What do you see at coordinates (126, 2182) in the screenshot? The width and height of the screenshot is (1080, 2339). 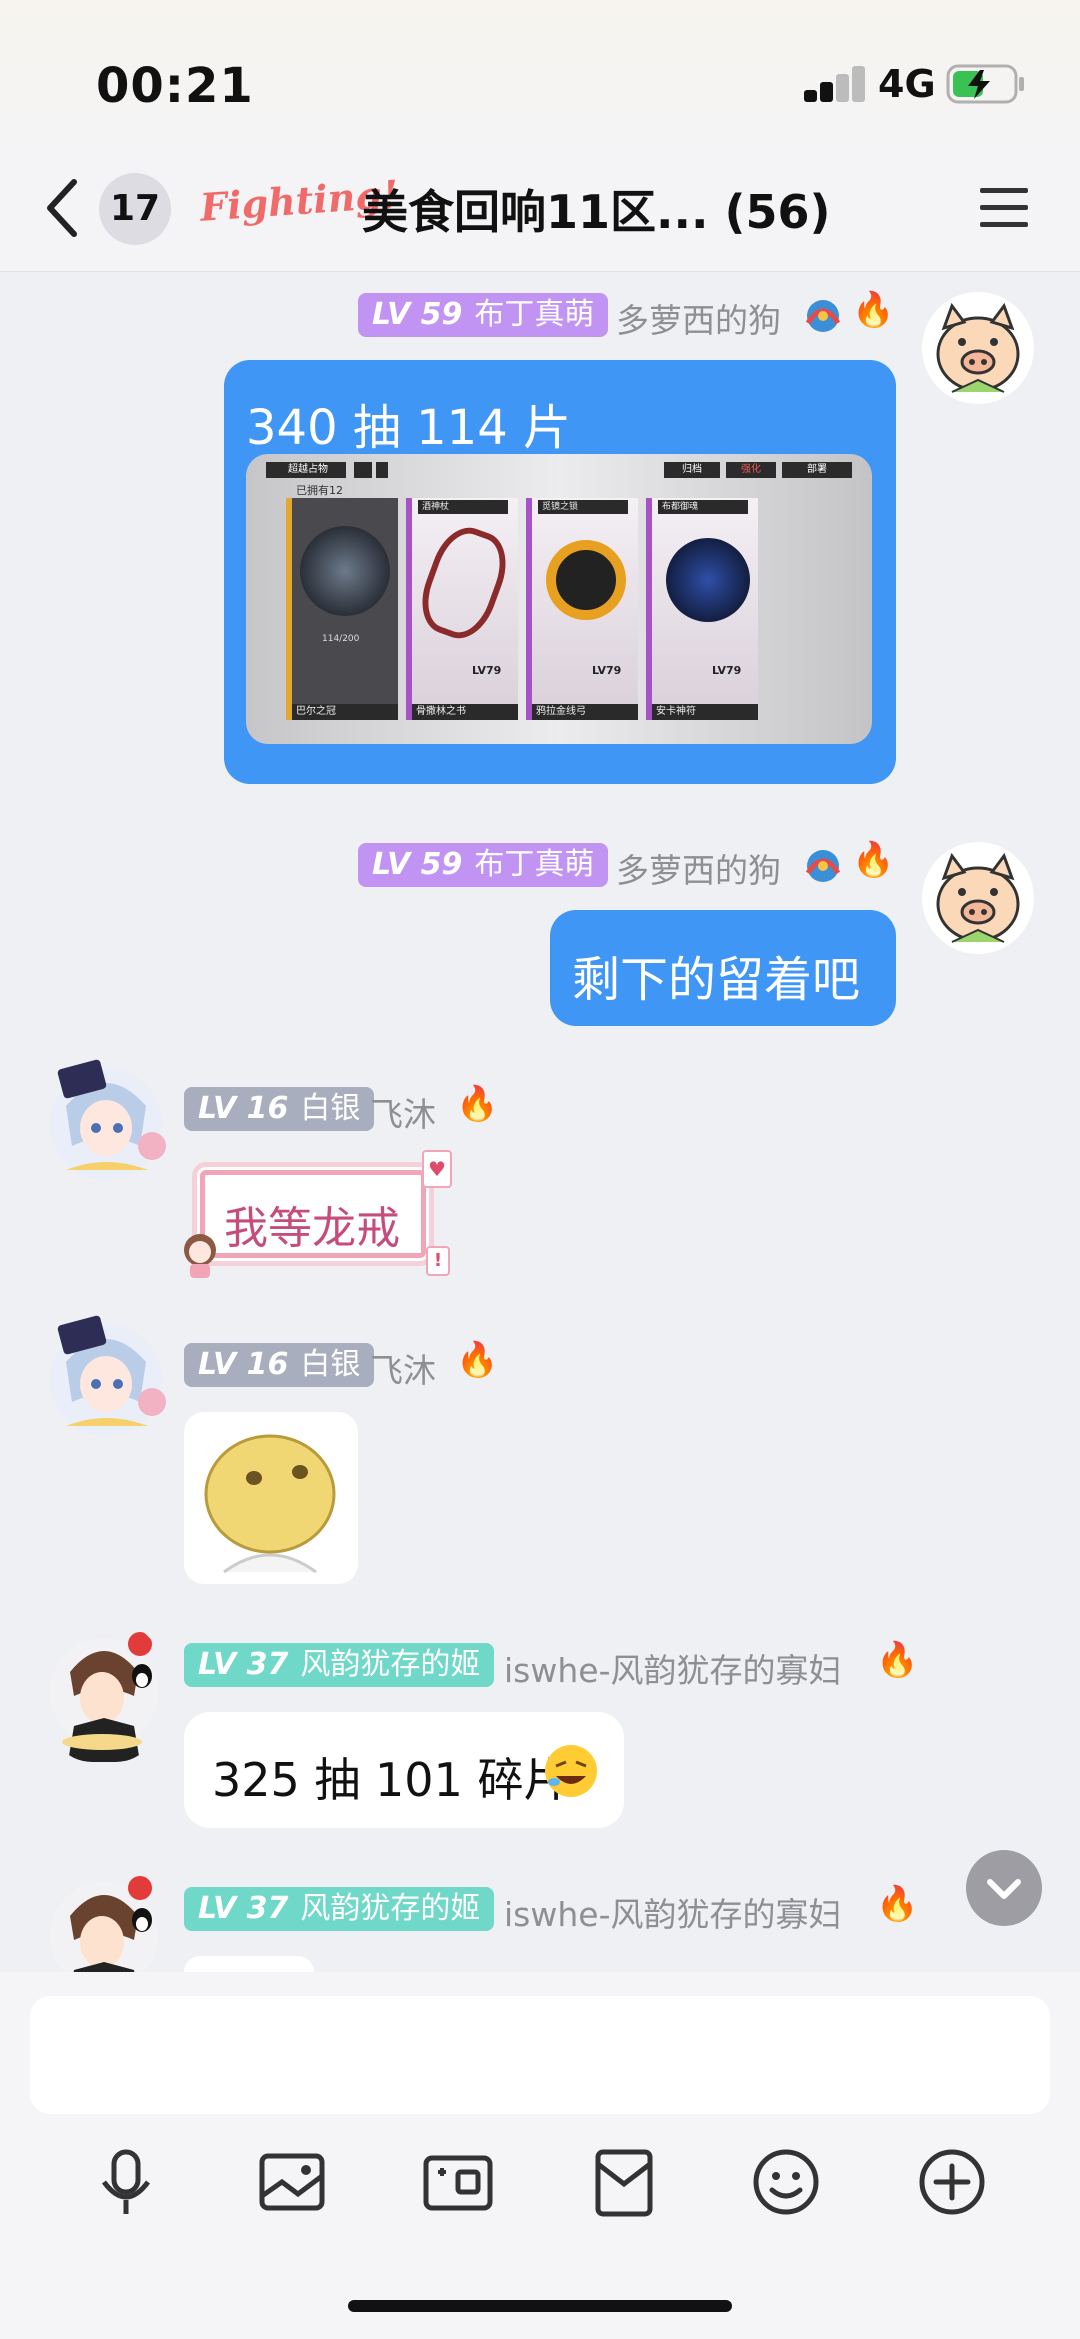 I see `microphone-icon` at bounding box center [126, 2182].